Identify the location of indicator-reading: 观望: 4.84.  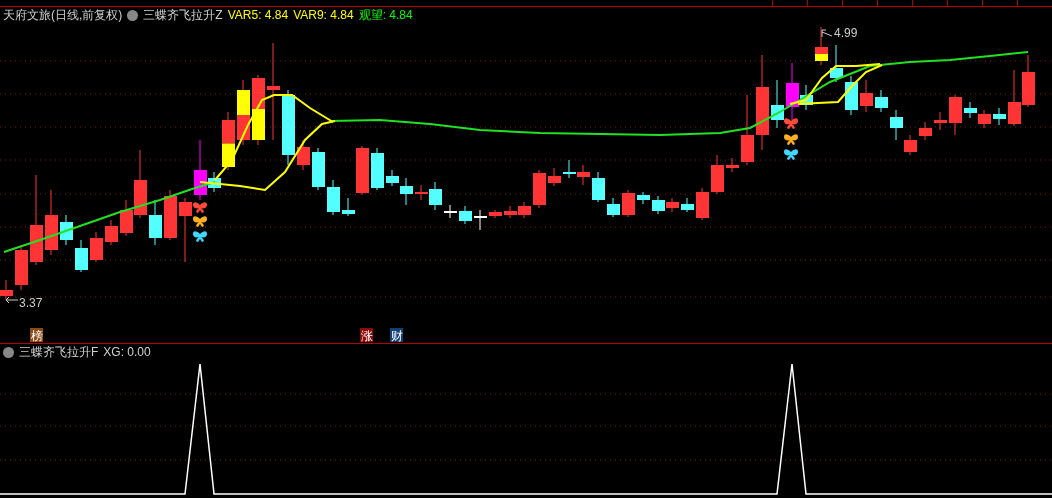
(385, 15).